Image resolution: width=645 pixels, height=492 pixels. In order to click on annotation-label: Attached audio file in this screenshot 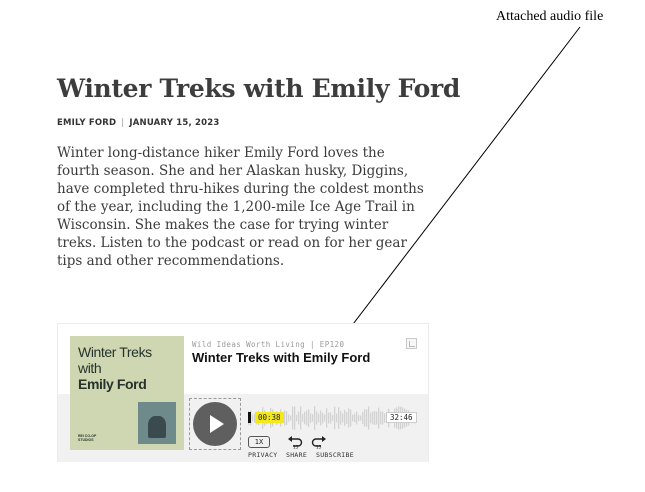, I will do `click(550, 16)`.